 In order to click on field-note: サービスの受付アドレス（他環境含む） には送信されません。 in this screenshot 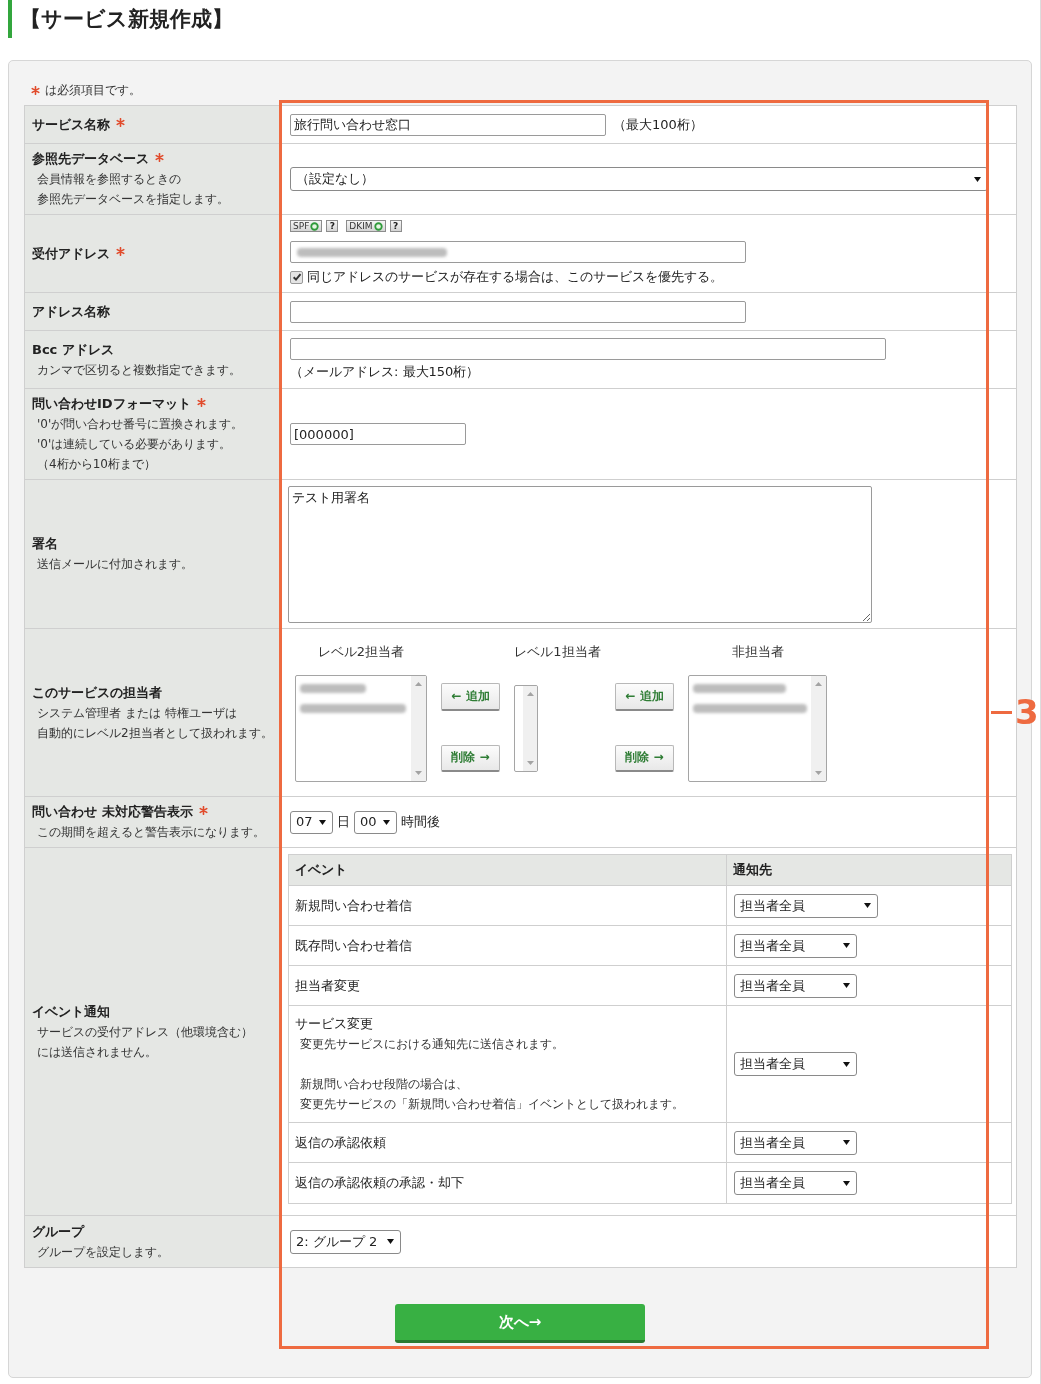, I will do `click(145, 1042)`.